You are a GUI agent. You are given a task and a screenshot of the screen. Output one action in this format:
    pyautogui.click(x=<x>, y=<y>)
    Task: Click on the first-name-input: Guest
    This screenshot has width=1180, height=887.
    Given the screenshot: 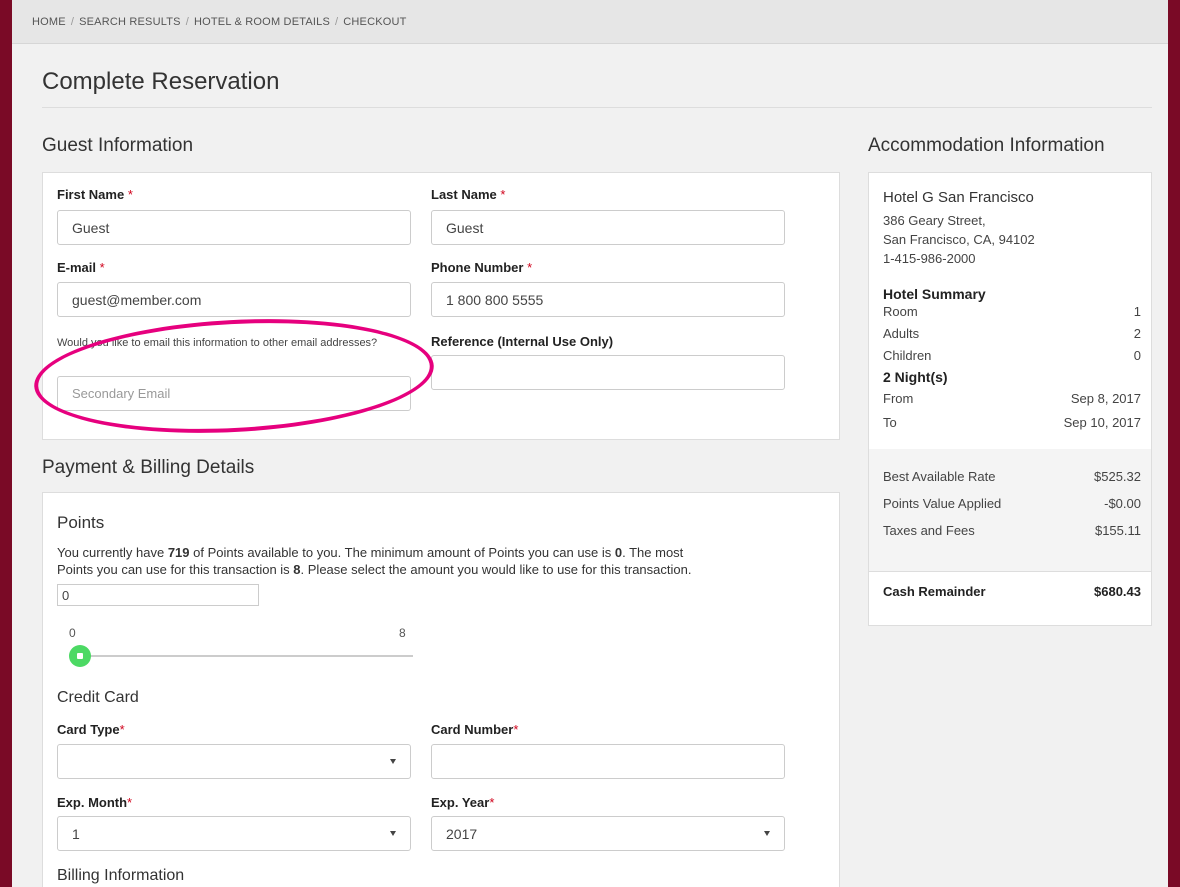 What is the action you would take?
    pyautogui.click(x=234, y=227)
    